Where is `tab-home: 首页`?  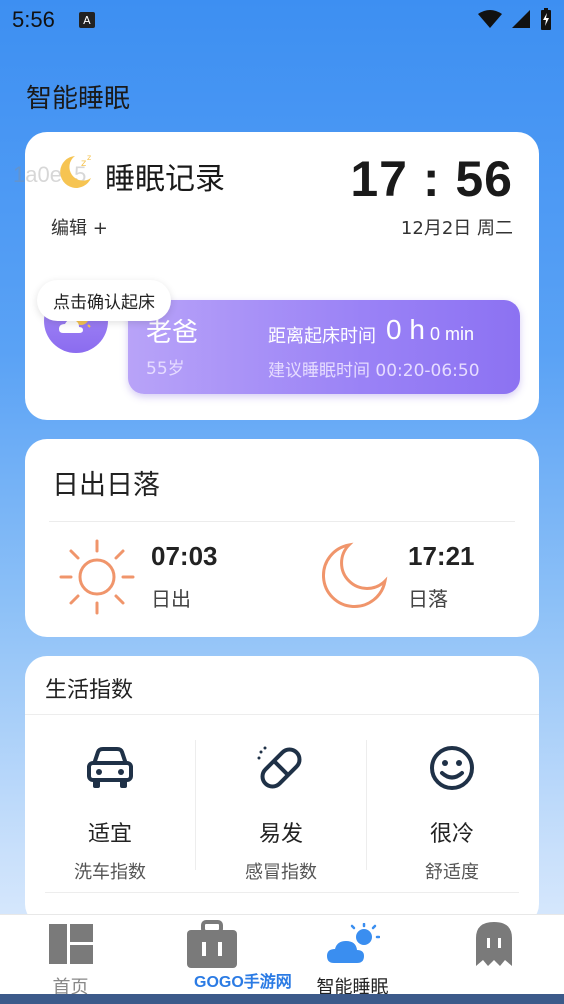 tab-home: 首页 is located at coordinates (70, 956).